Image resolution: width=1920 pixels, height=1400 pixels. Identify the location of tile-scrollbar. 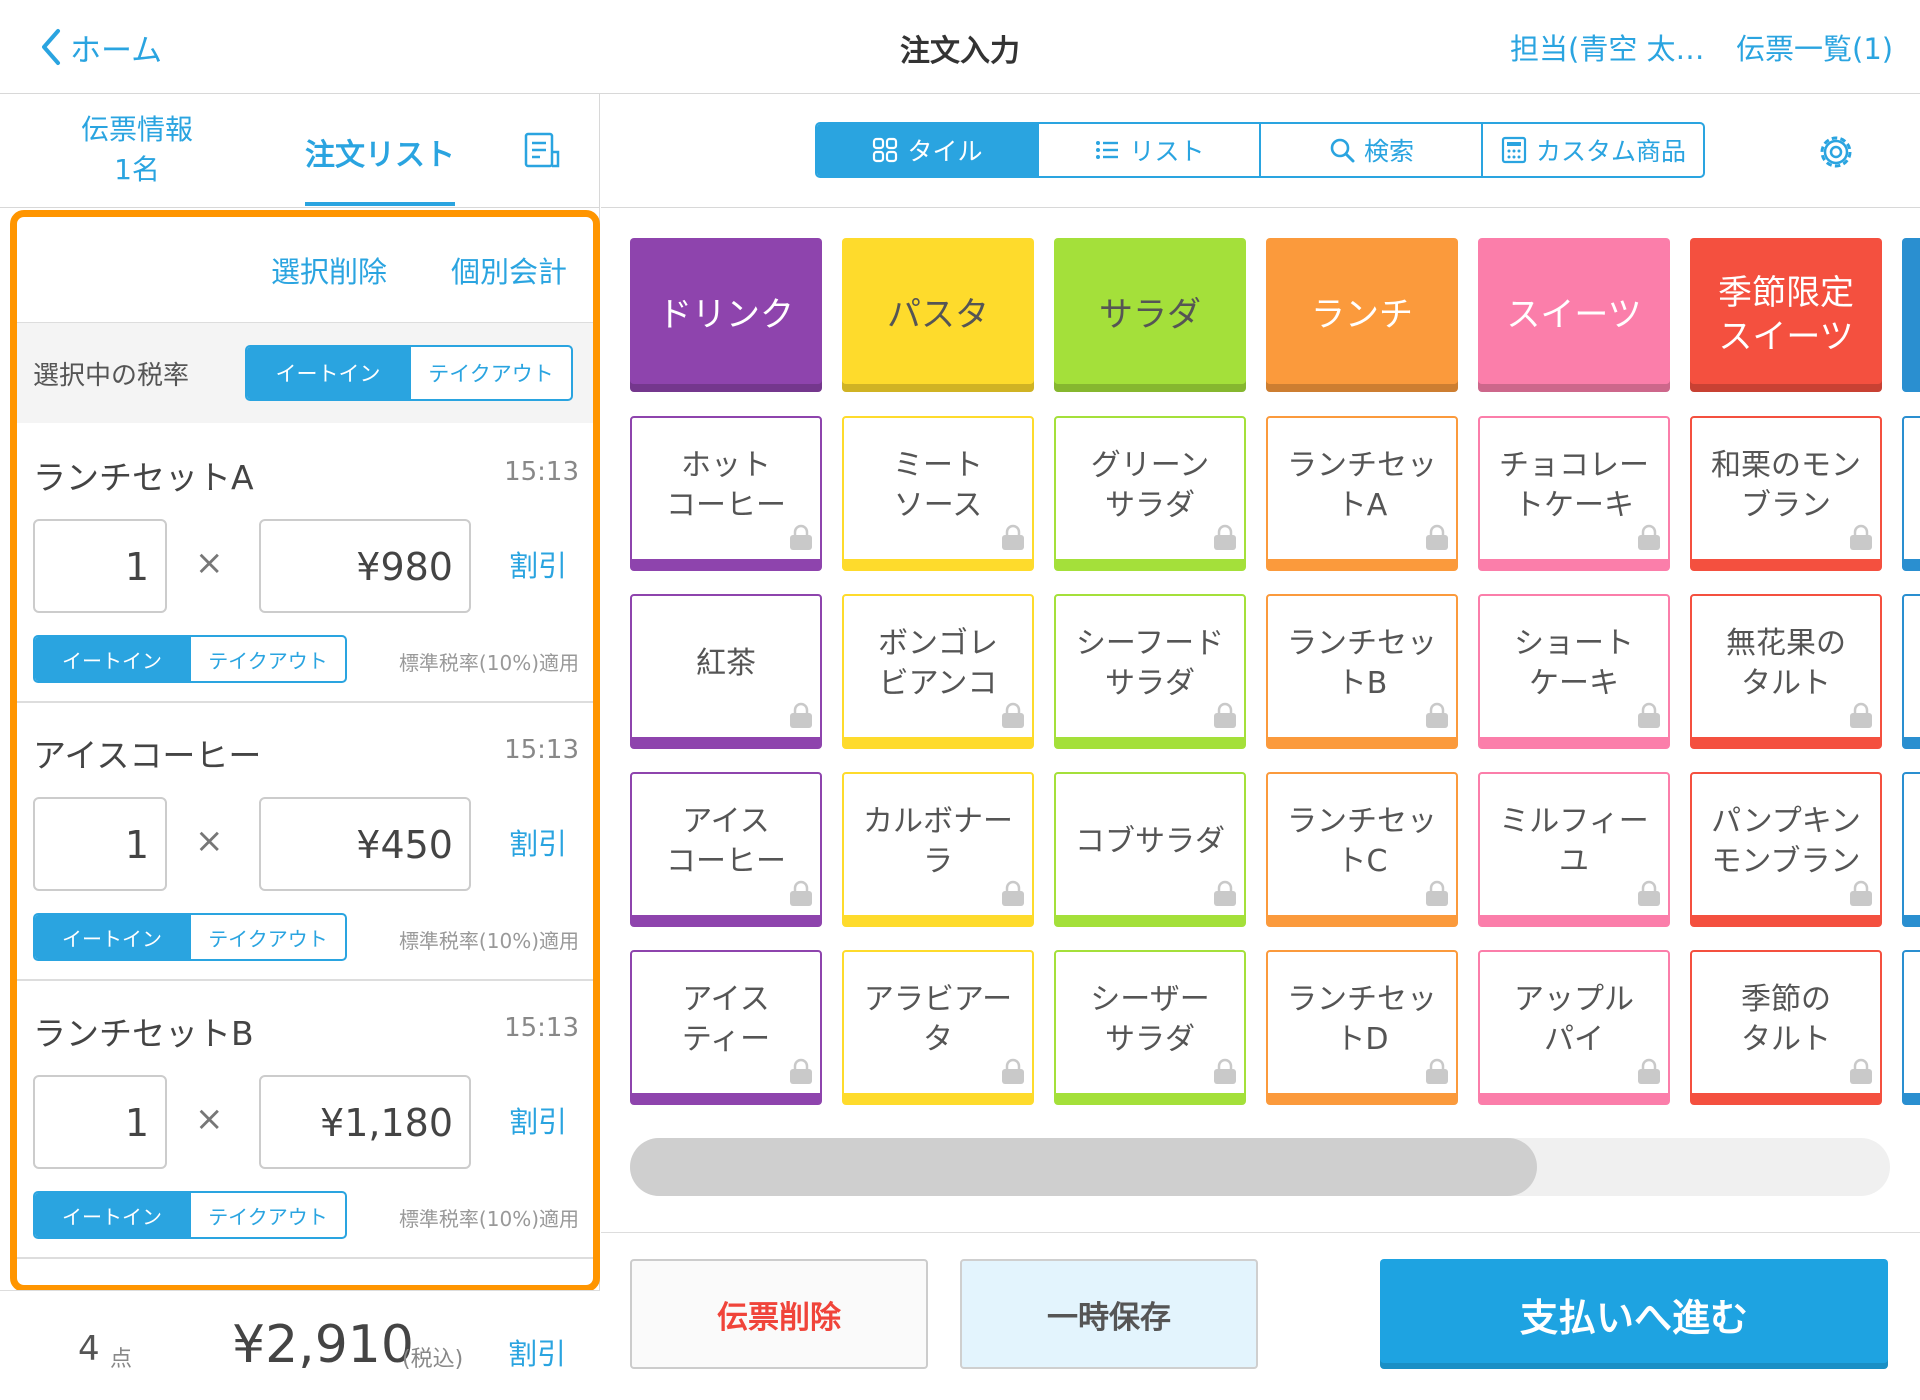
(1260, 1167).